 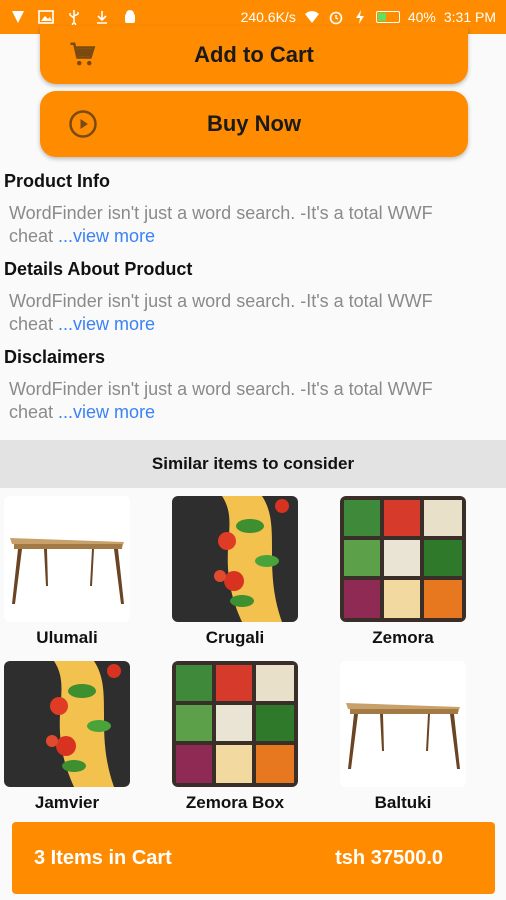 I want to click on similar-item: Baltuki, so click(x=403, y=737).